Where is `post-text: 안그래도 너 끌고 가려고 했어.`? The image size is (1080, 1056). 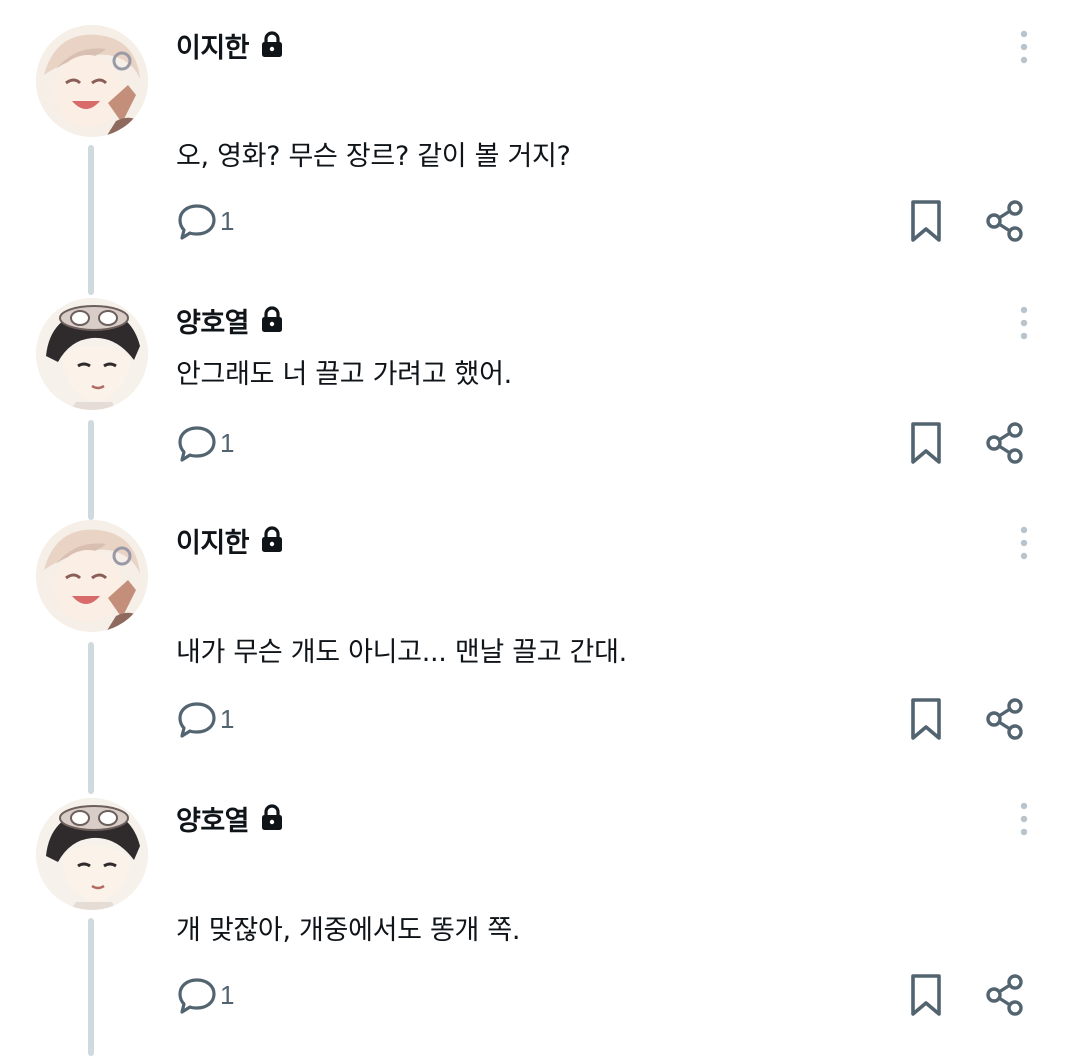 post-text: 안그래도 너 끌고 가려고 했어. is located at coordinates (344, 374).